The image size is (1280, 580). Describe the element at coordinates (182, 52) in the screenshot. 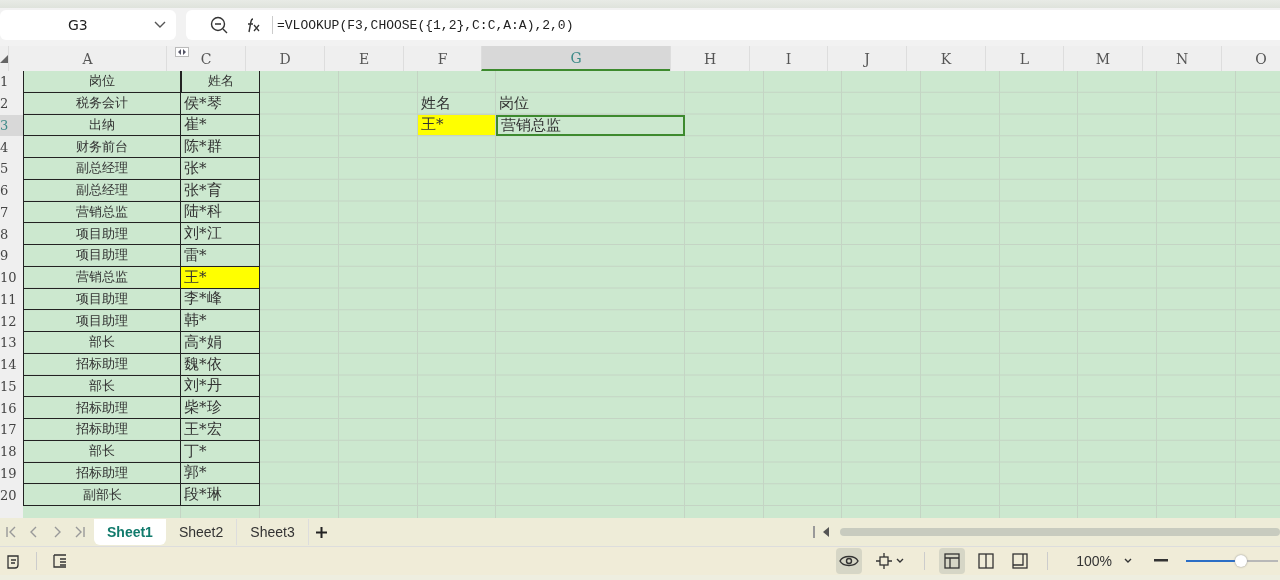

I see `hidden-column-icon` at that location.